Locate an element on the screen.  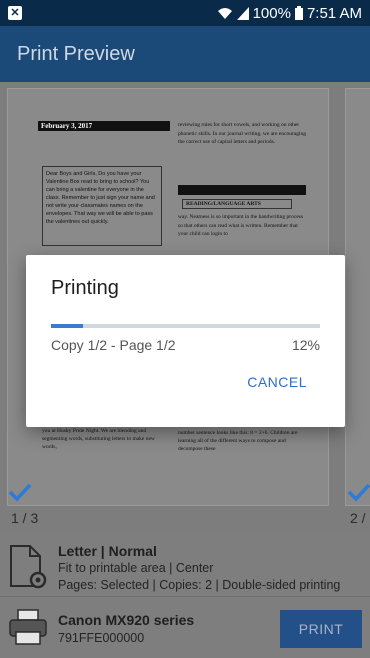
dialog-title: Printing is located at coordinates (85, 288).